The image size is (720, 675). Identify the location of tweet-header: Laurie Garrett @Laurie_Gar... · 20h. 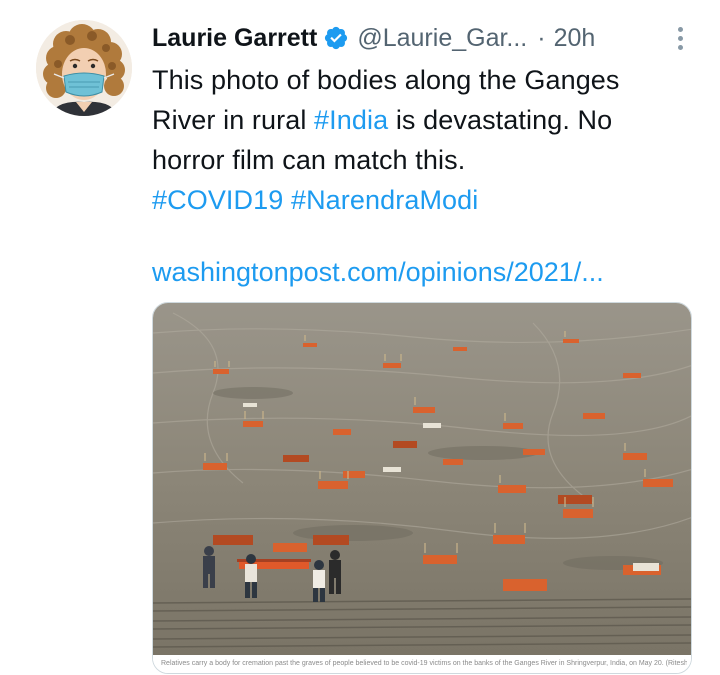
(422, 38).